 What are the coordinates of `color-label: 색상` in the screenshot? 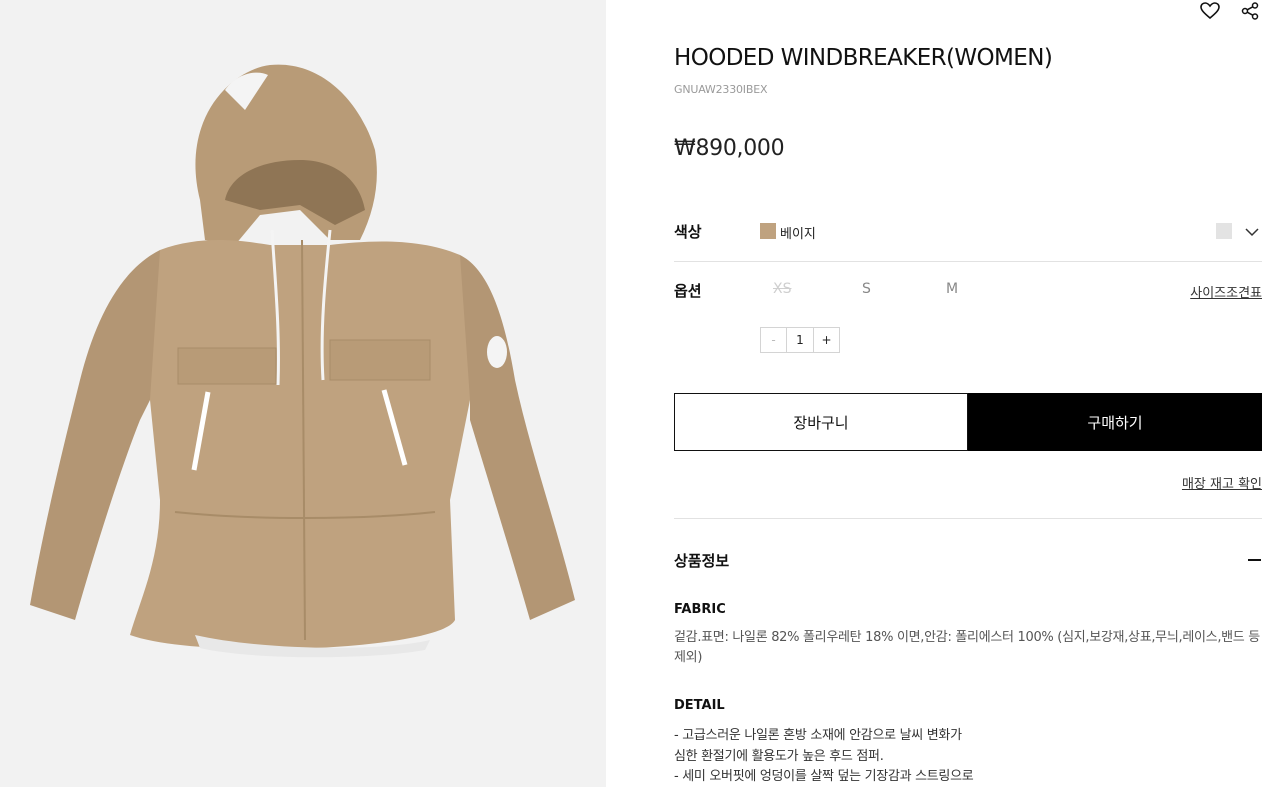 It's located at (688, 232).